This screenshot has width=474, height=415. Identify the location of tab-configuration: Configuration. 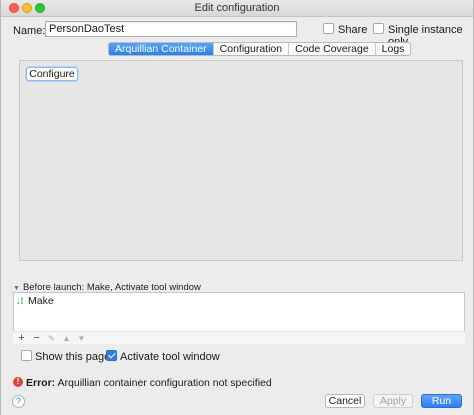
(252, 49).